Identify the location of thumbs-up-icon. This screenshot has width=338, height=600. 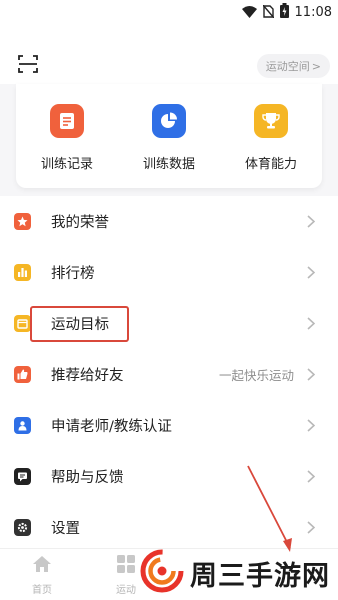
(22, 374).